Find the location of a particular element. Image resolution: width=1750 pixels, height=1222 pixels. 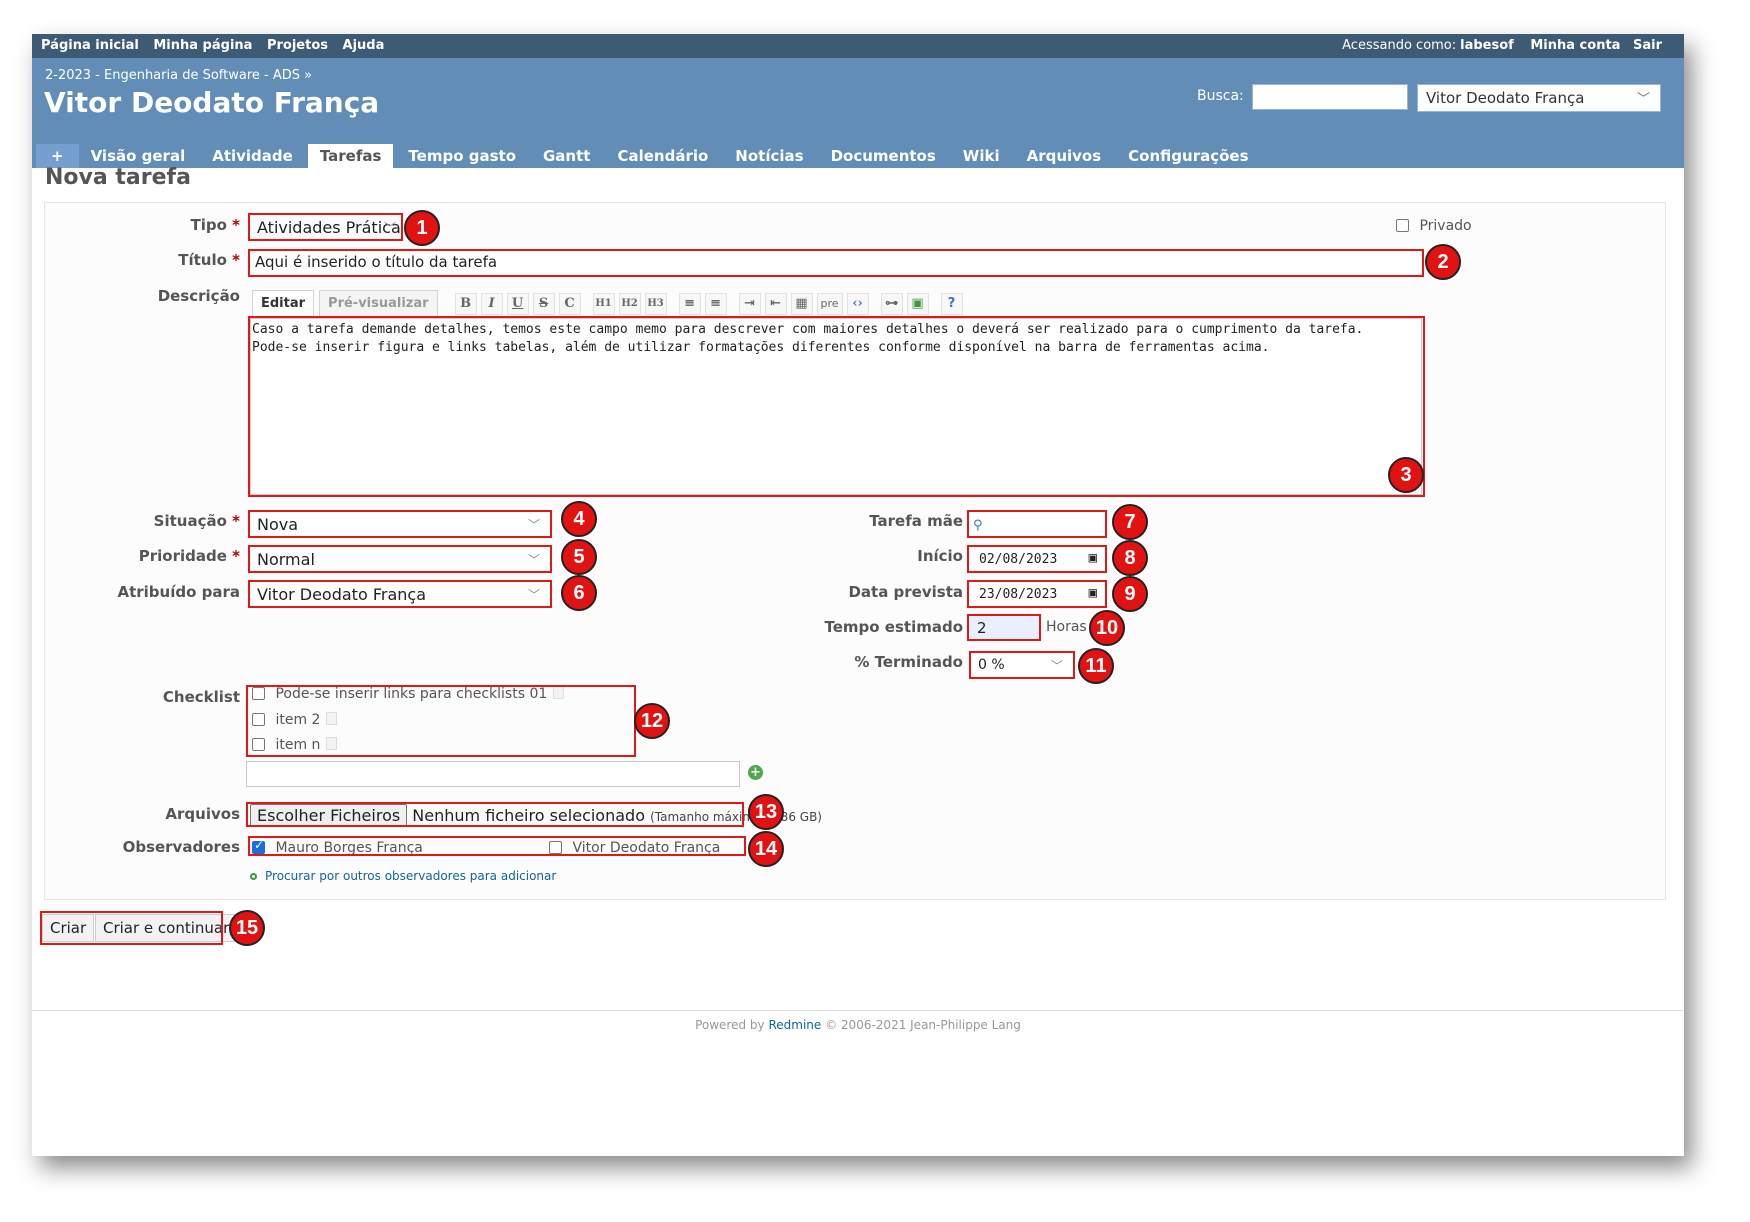

editor-tab-preview: Pré-visualizar is located at coordinates (378, 303).